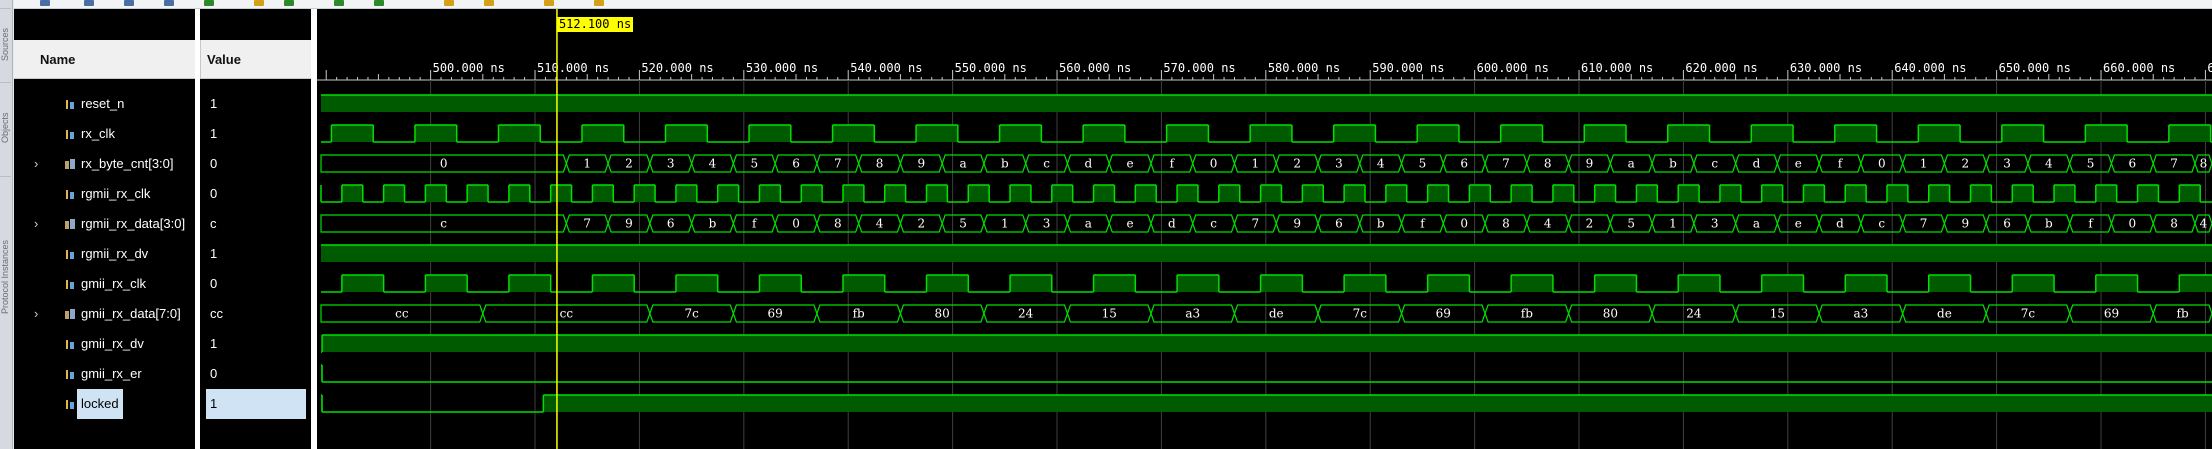 The height and width of the screenshot is (449, 2212). I want to click on bus-value-label: a, so click(1756, 224).